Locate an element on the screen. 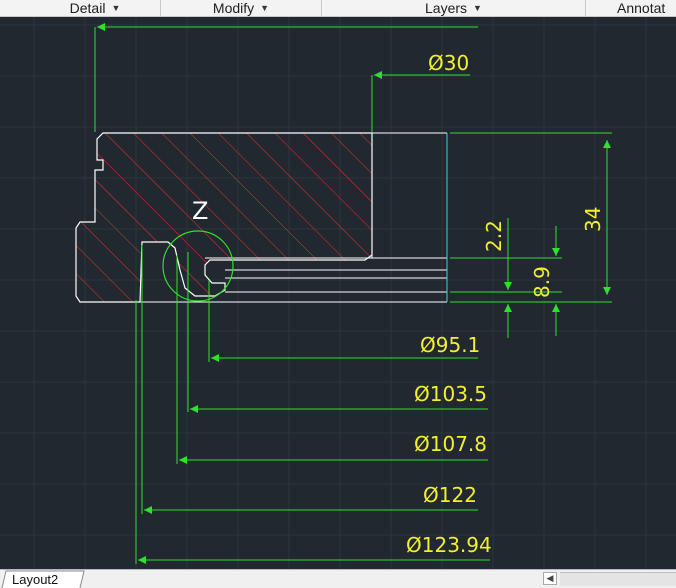 The image size is (676, 588). horizontal-scrollbar is located at coordinates (618, 579).